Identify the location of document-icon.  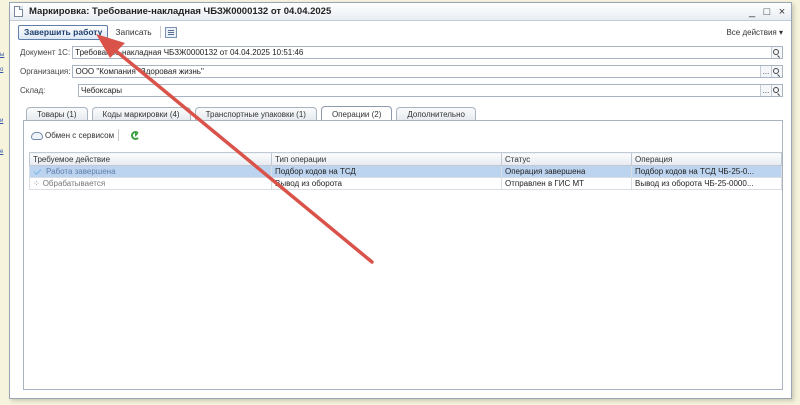
(18, 11).